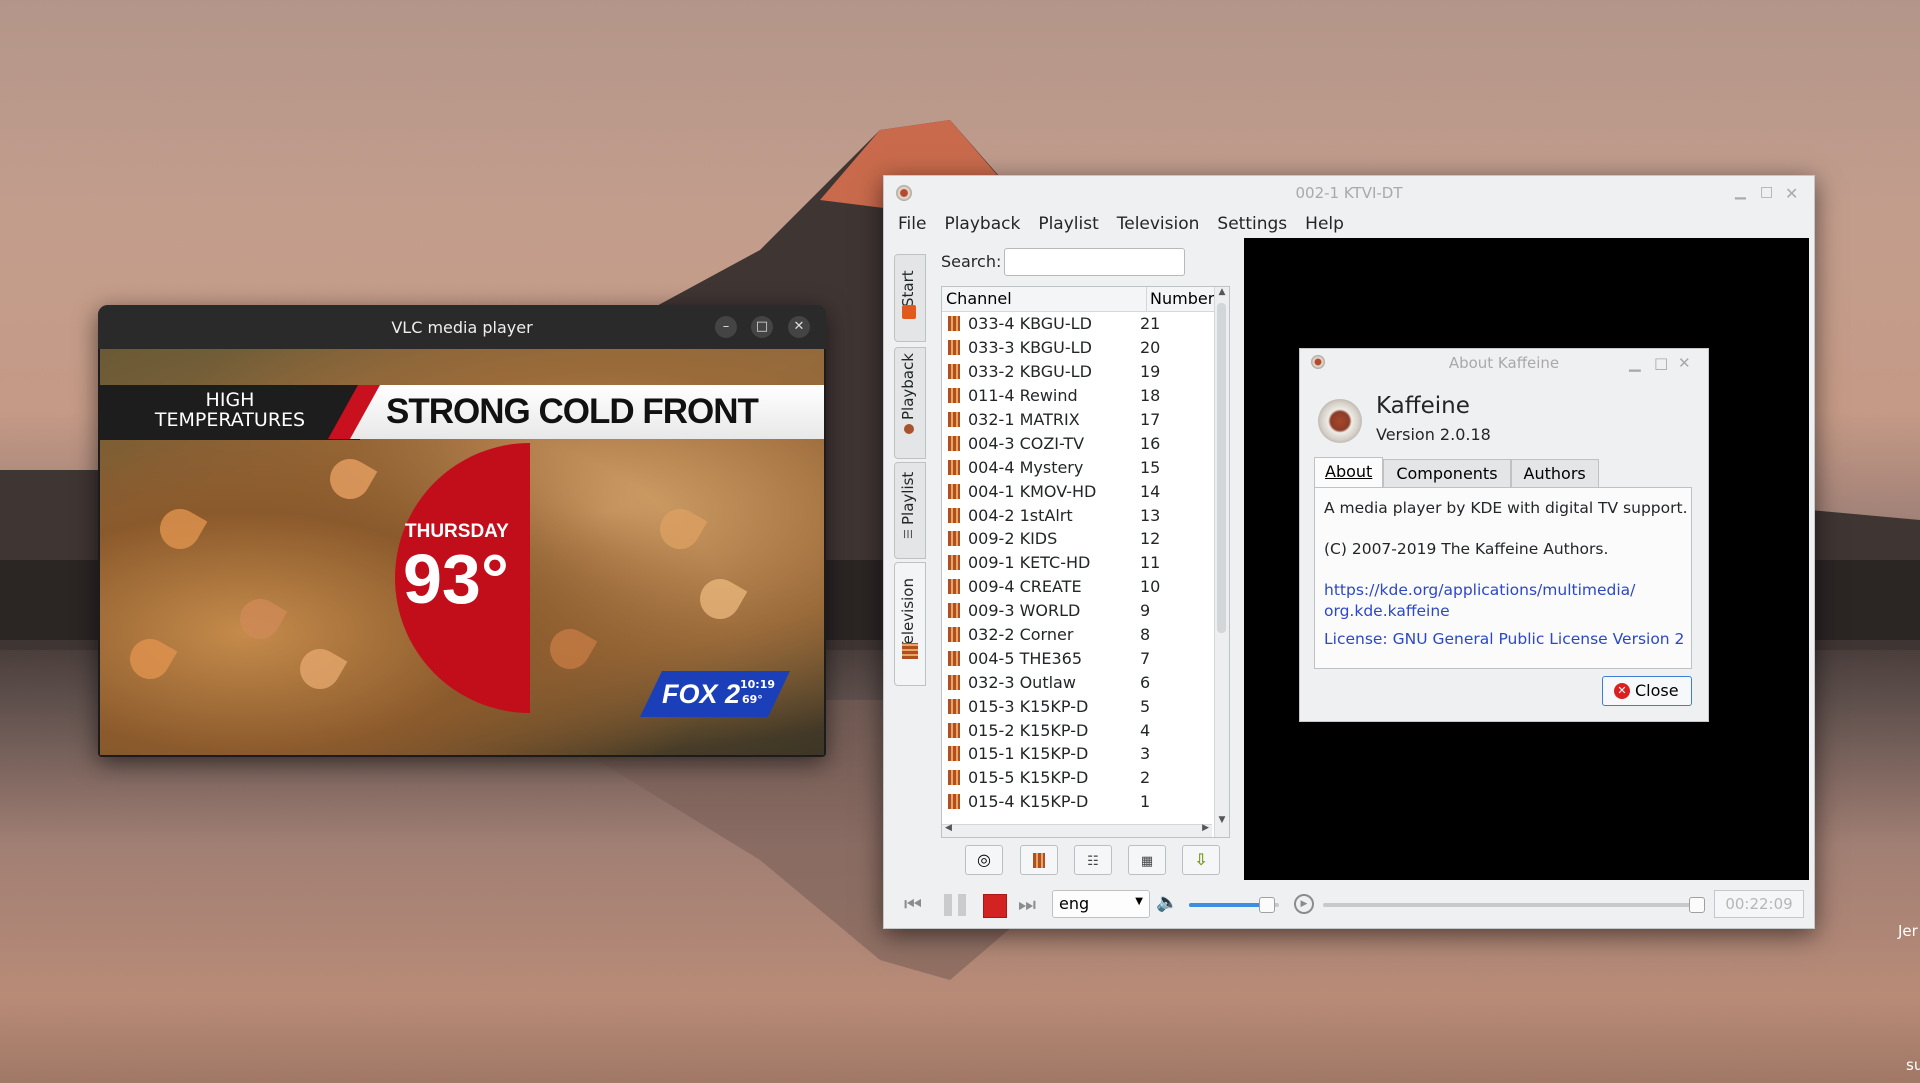 Image resolution: width=1920 pixels, height=1083 pixels. What do you see at coordinates (1101, 904) in the screenshot?
I see `language-select: eng ▼` at bounding box center [1101, 904].